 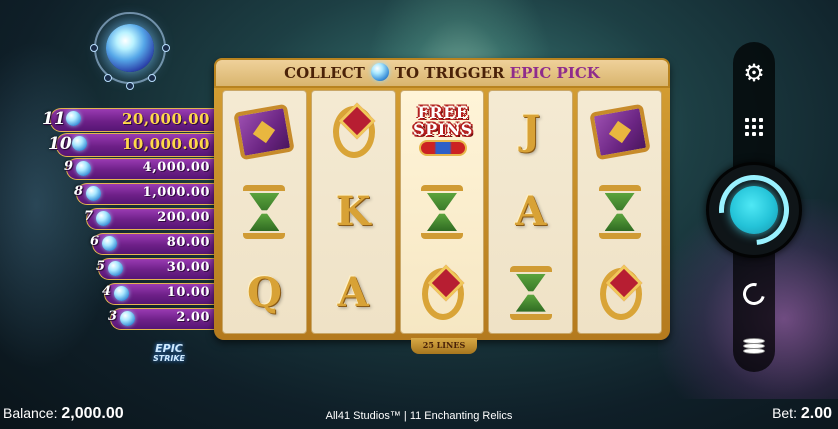 I want to click on relic-orb, so click(x=130, y=50).